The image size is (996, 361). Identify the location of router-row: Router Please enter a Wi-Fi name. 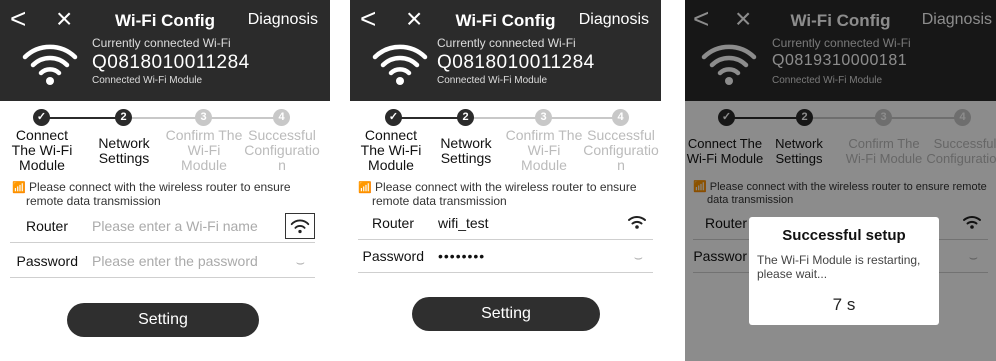
(162, 227).